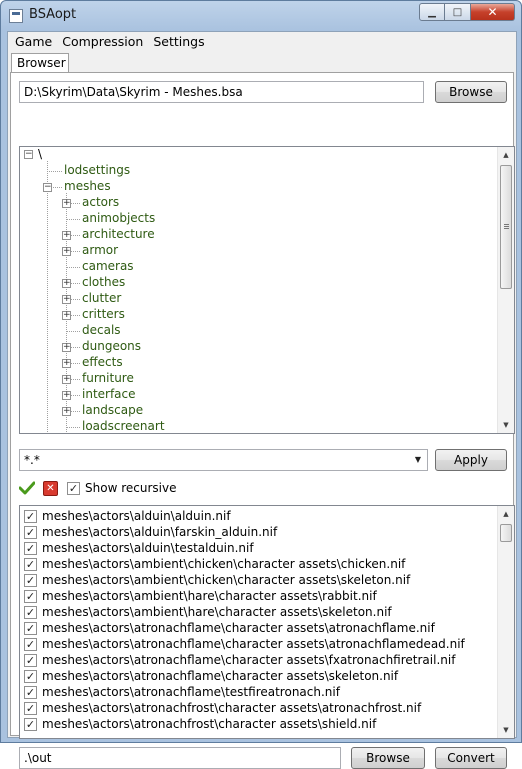 This screenshot has width=522, height=769. Describe the element at coordinates (136, 516) in the screenshot. I see `file-name: meshes\actors\alduin\alduin.nif` at that location.